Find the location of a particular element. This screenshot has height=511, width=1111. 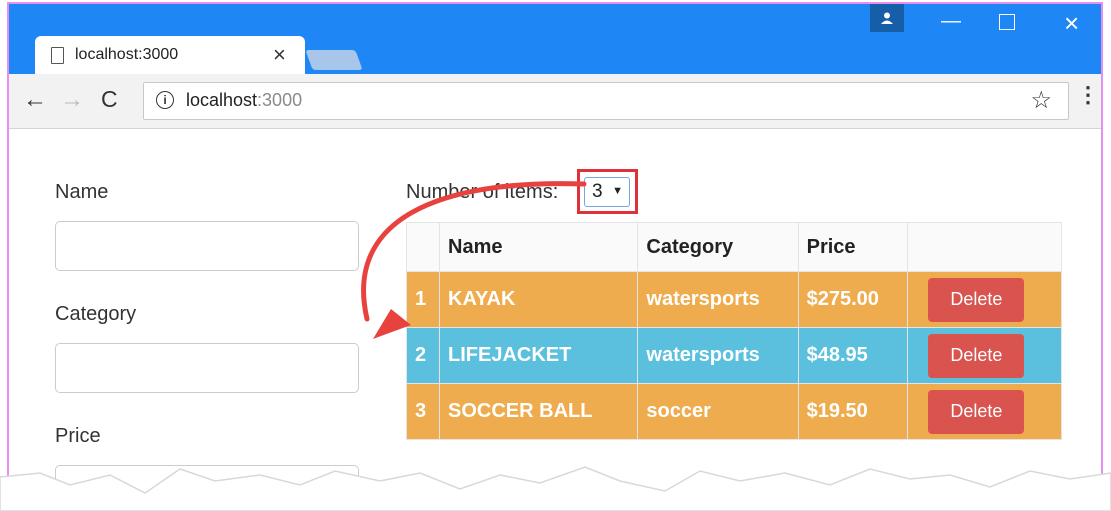

close-window-button: × is located at coordinates (1071, 23).